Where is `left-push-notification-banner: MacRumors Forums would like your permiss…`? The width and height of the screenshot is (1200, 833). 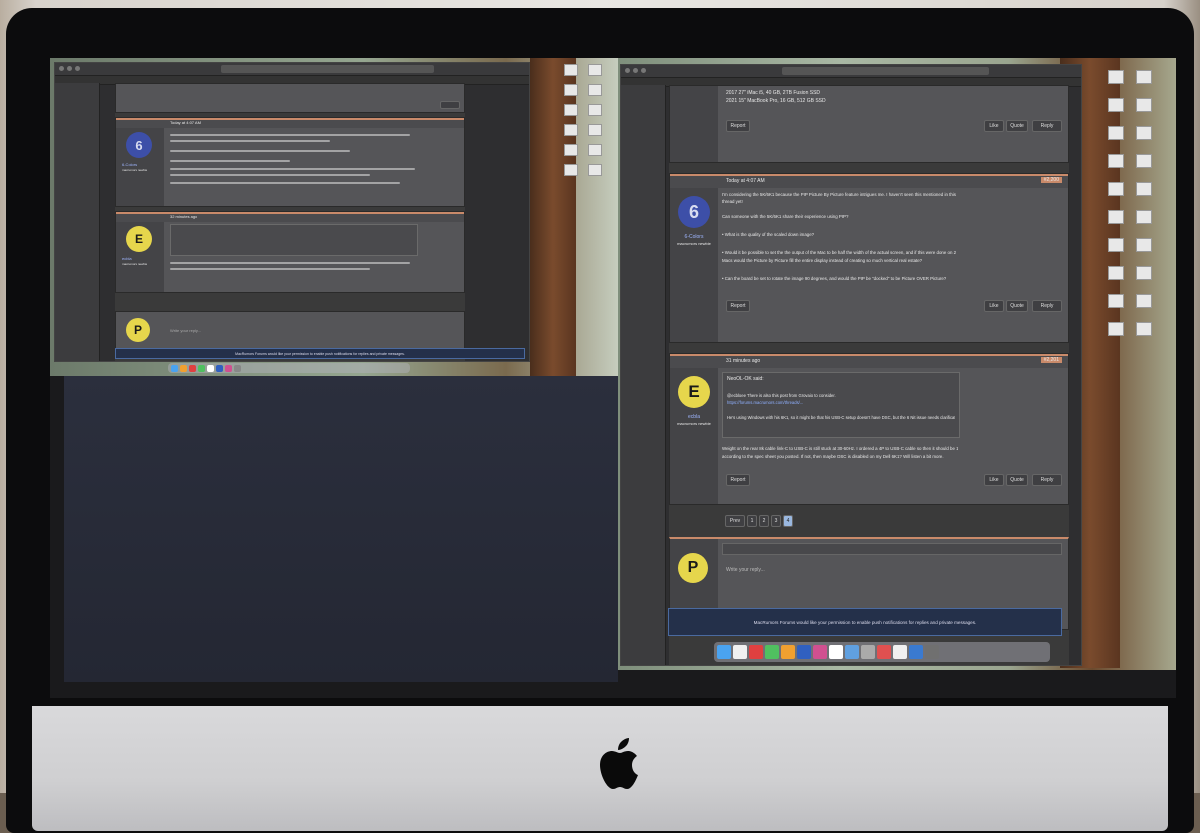
left-push-notification-banner: MacRumors Forums would like your permiss… is located at coordinates (320, 353).